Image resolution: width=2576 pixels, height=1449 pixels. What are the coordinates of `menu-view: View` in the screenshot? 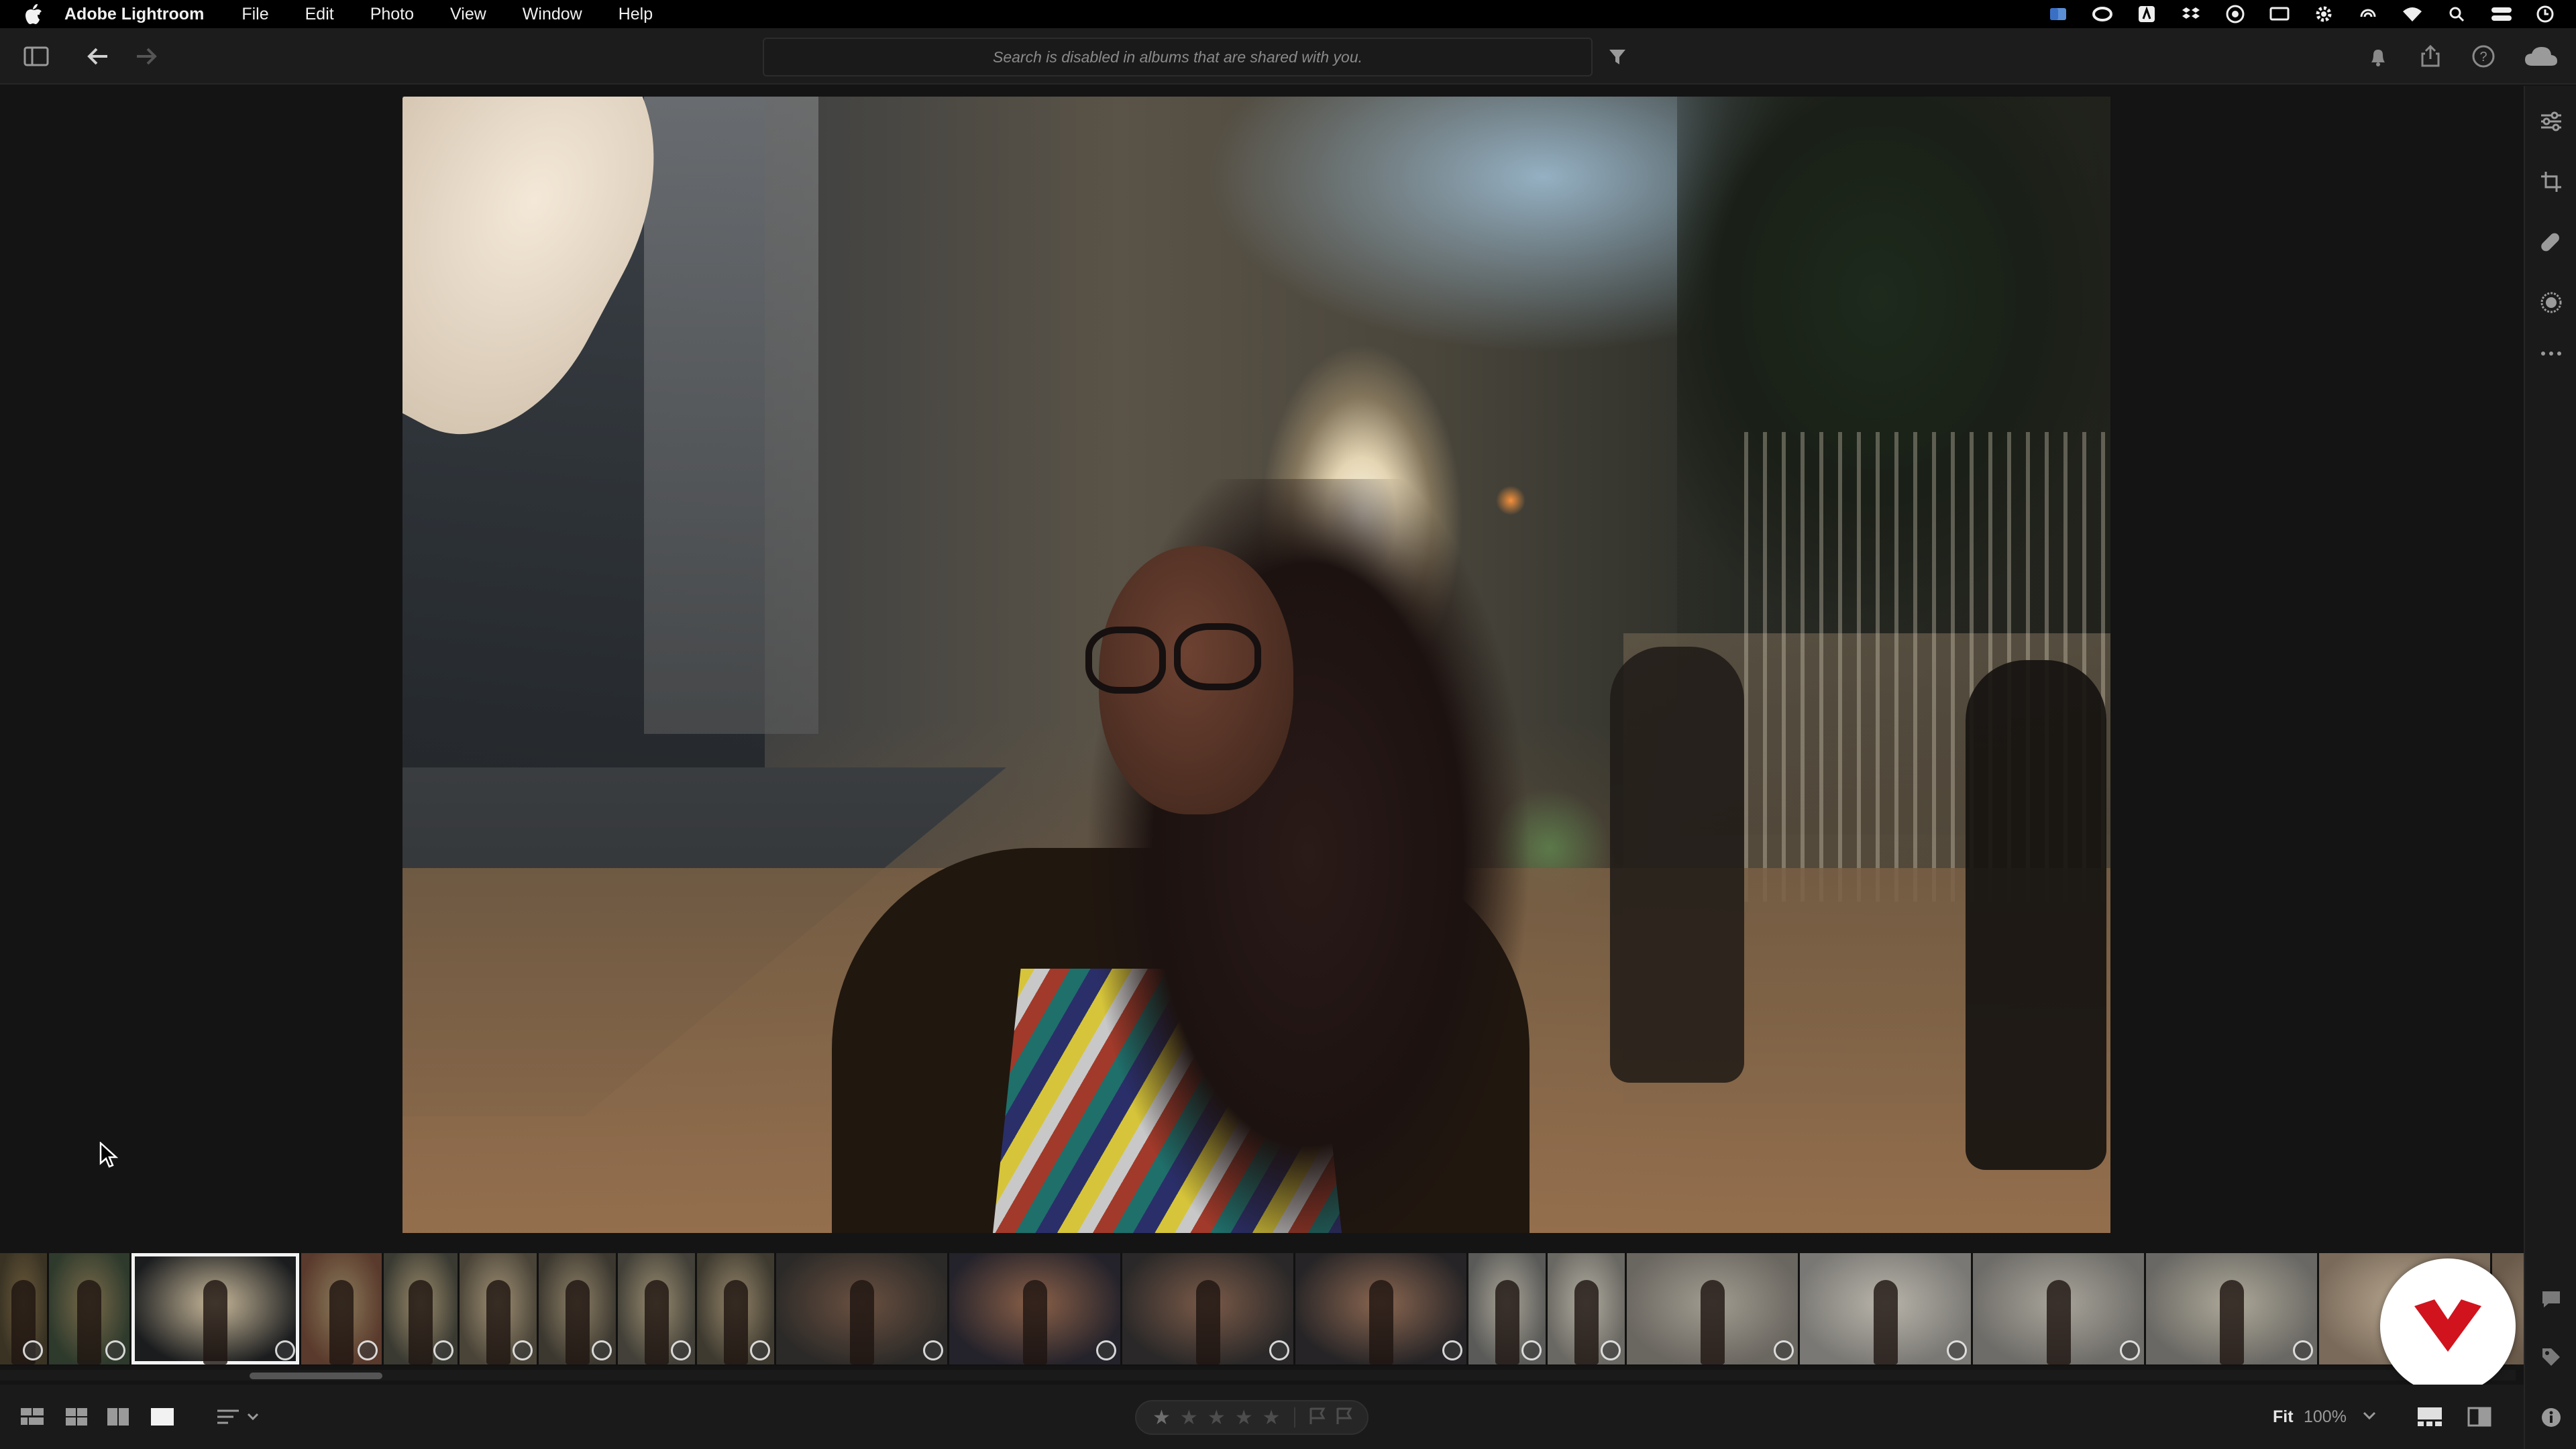 It's located at (468, 14).